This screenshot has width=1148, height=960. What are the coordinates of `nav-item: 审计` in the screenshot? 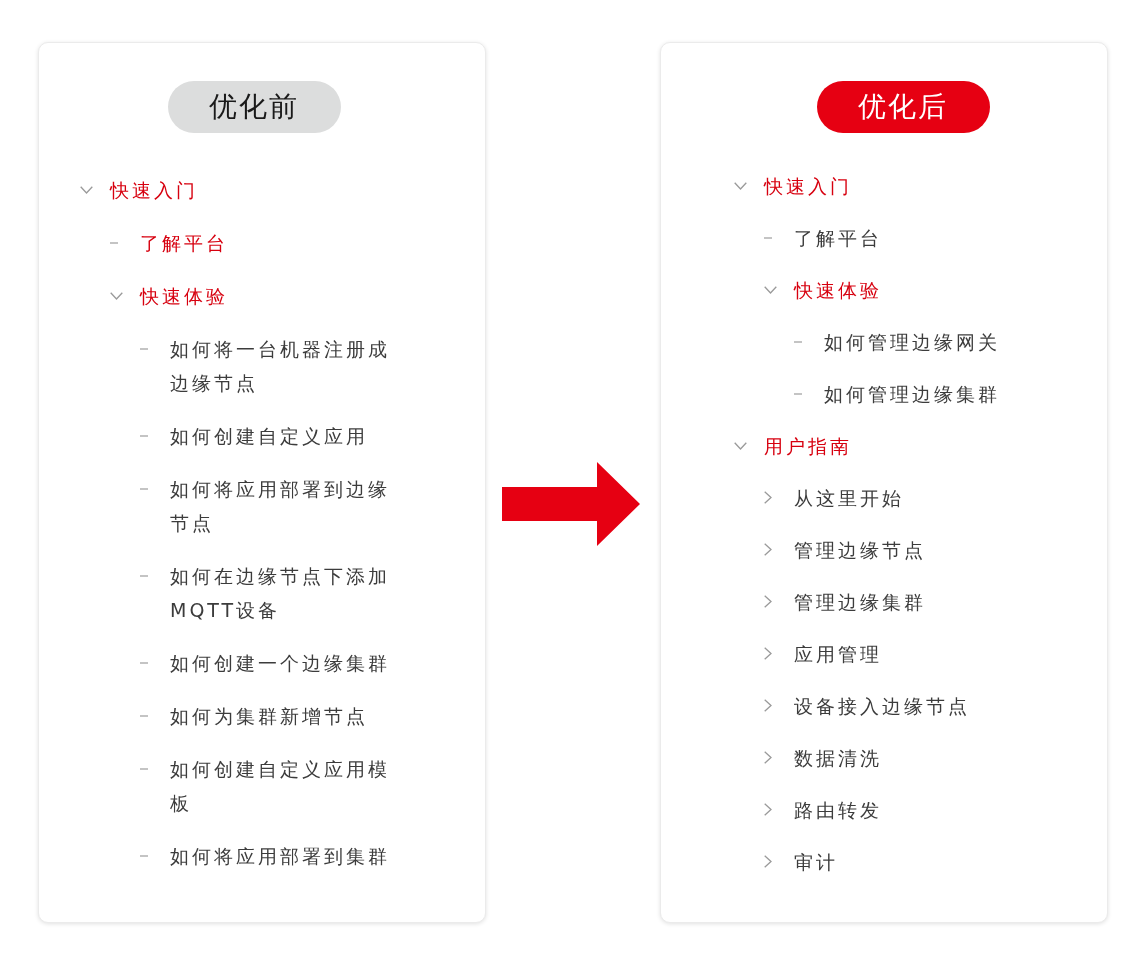 It's located at (816, 862).